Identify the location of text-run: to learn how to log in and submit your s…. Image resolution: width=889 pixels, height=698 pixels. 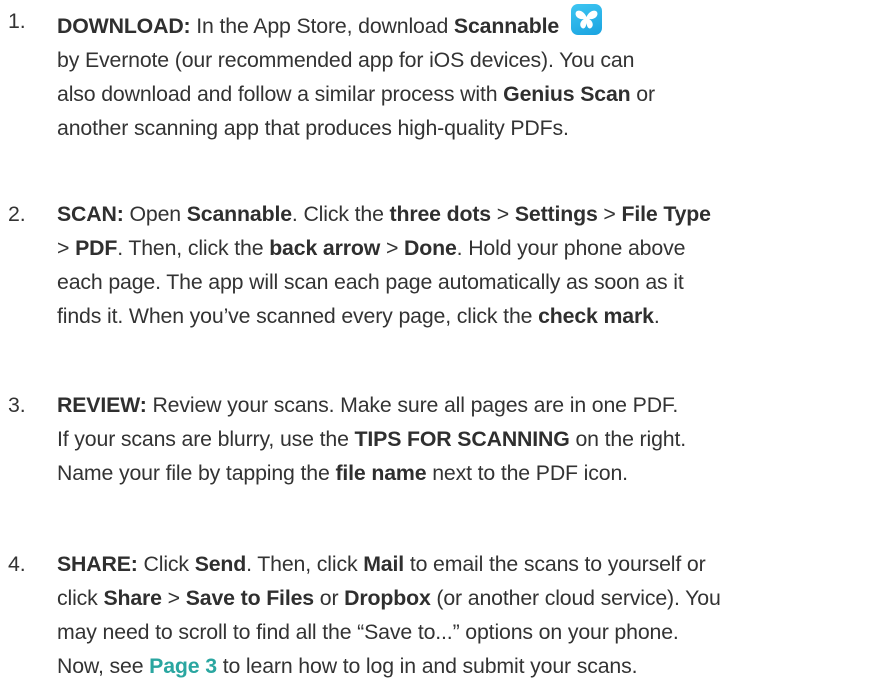
(427, 666).